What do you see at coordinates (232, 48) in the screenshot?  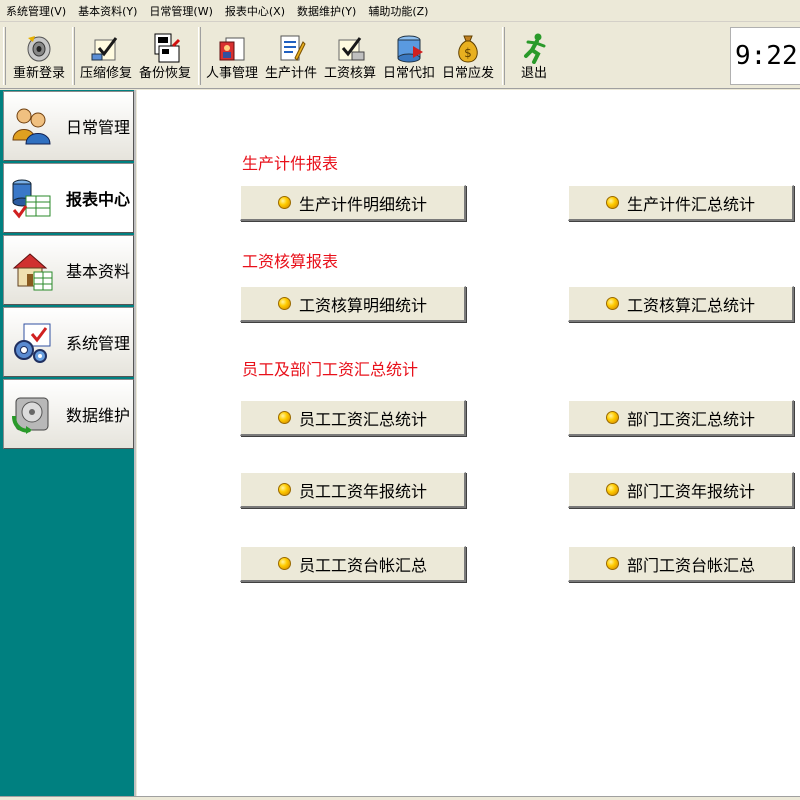 I see `personnel-icon` at bounding box center [232, 48].